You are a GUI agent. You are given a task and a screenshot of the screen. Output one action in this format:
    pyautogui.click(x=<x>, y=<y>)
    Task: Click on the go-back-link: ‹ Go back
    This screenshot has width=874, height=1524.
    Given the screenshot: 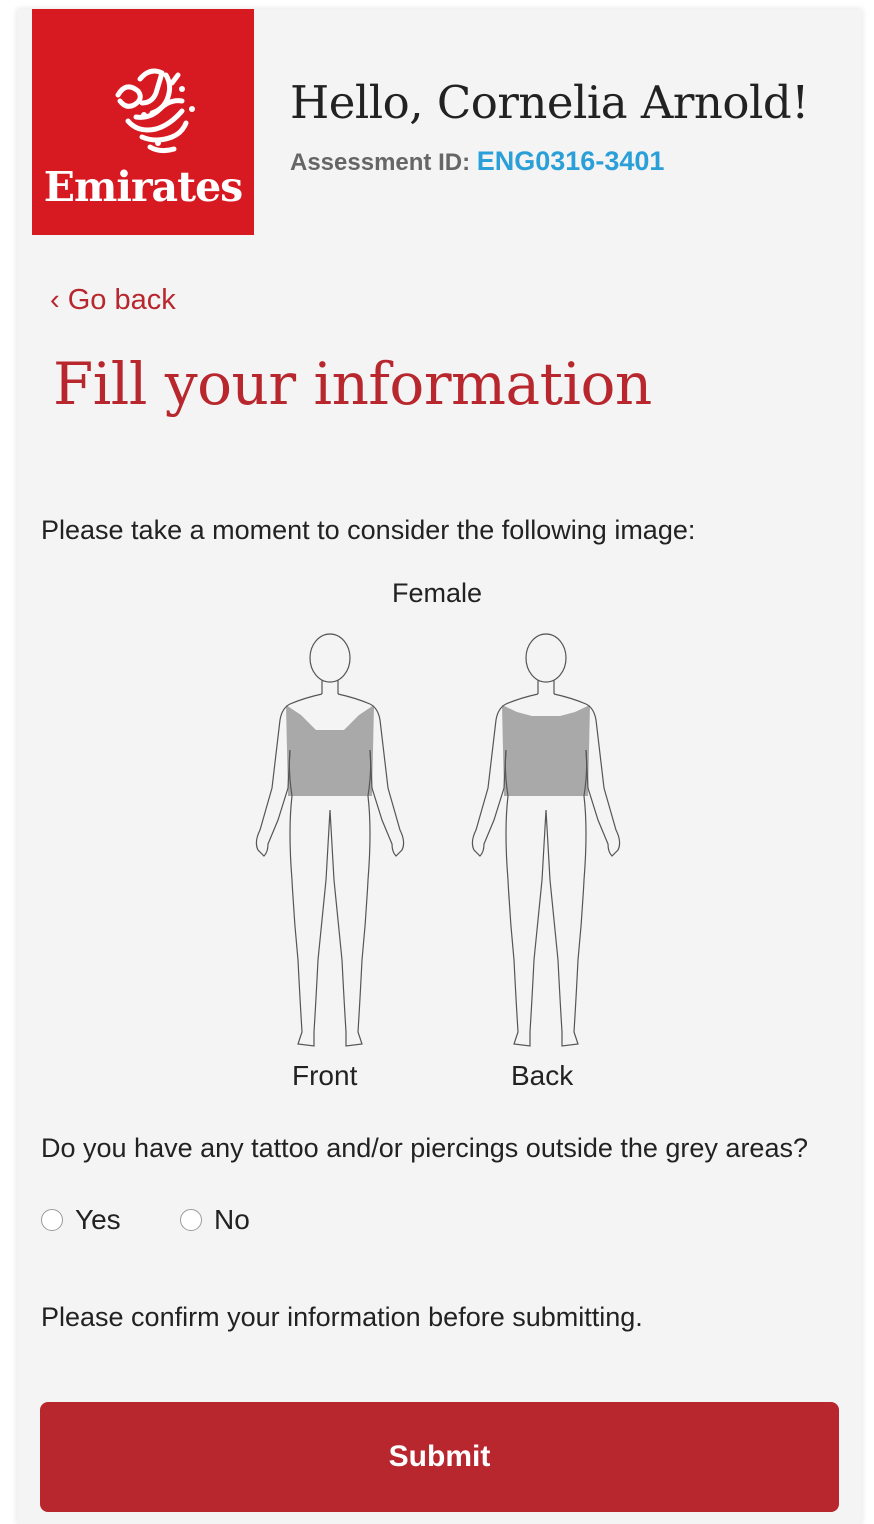 What is the action you would take?
    pyautogui.click(x=113, y=300)
    